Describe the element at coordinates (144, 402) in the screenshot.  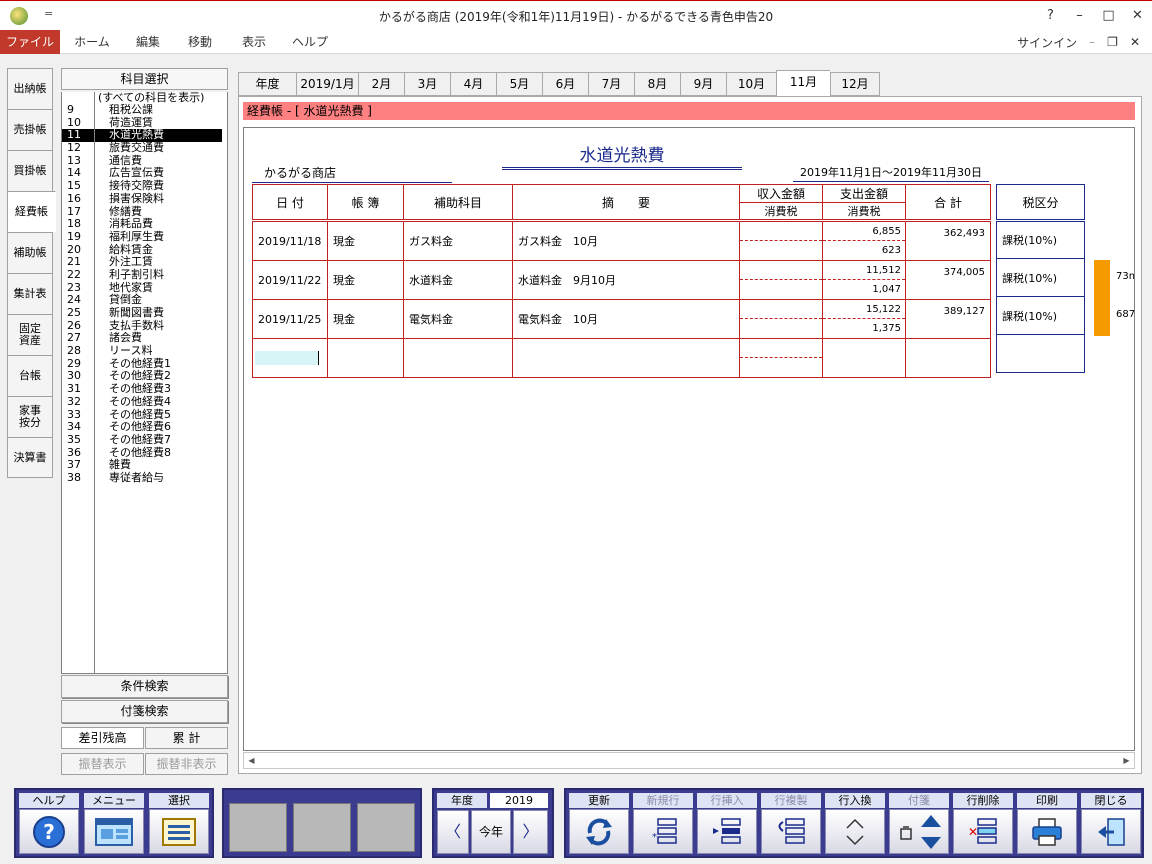
I see `list-item: 32 その他経費4` at that location.